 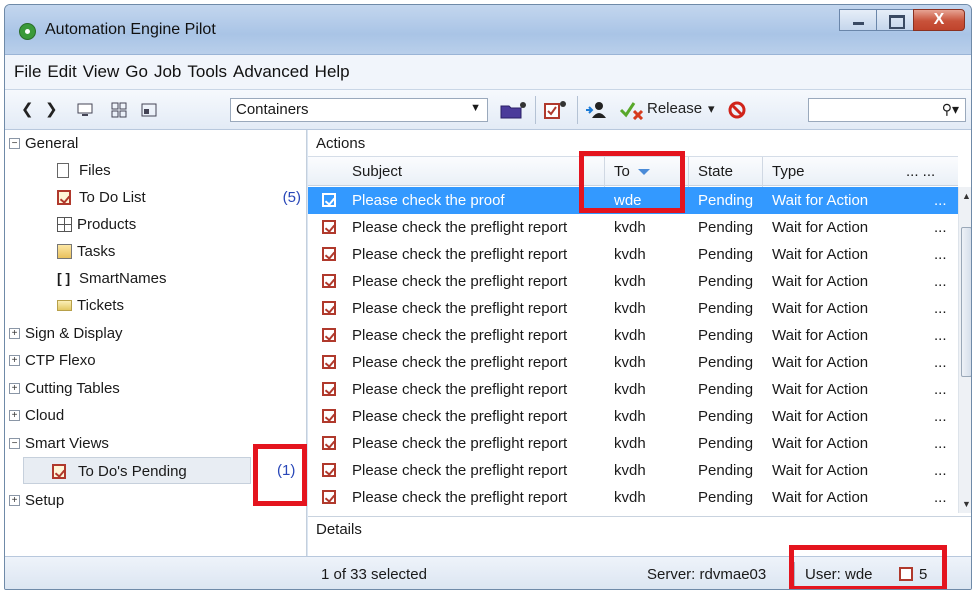 What do you see at coordinates (132, 471) in the screenshot?
I see `tree-node-label: To Do's Pending` at bounding box center [132, 471].